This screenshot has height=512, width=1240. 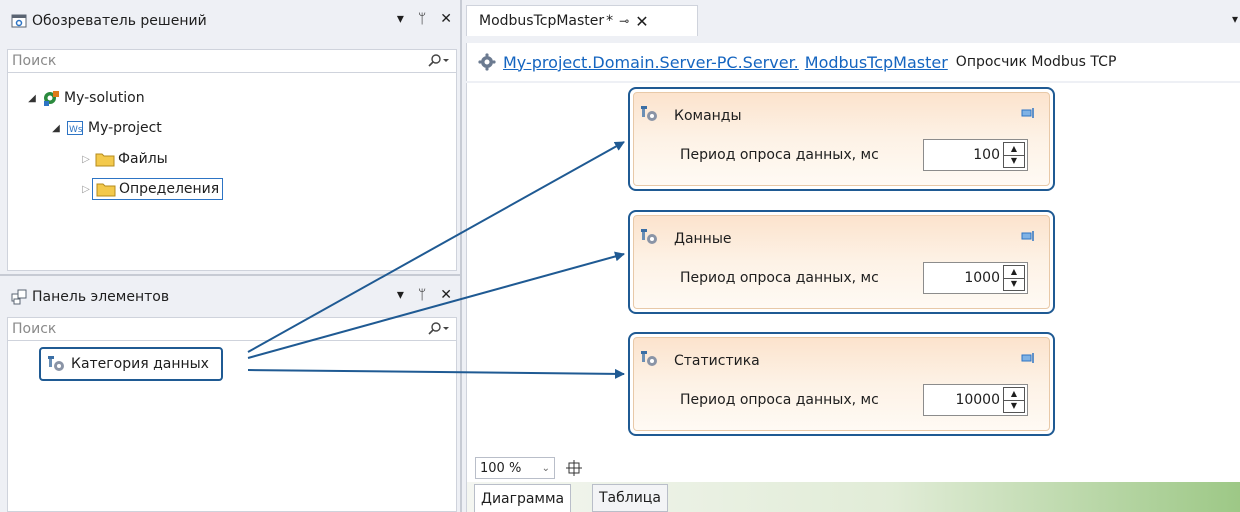 I want to click on tab-diagram: Диаграмма, so click(x=523, y=498).